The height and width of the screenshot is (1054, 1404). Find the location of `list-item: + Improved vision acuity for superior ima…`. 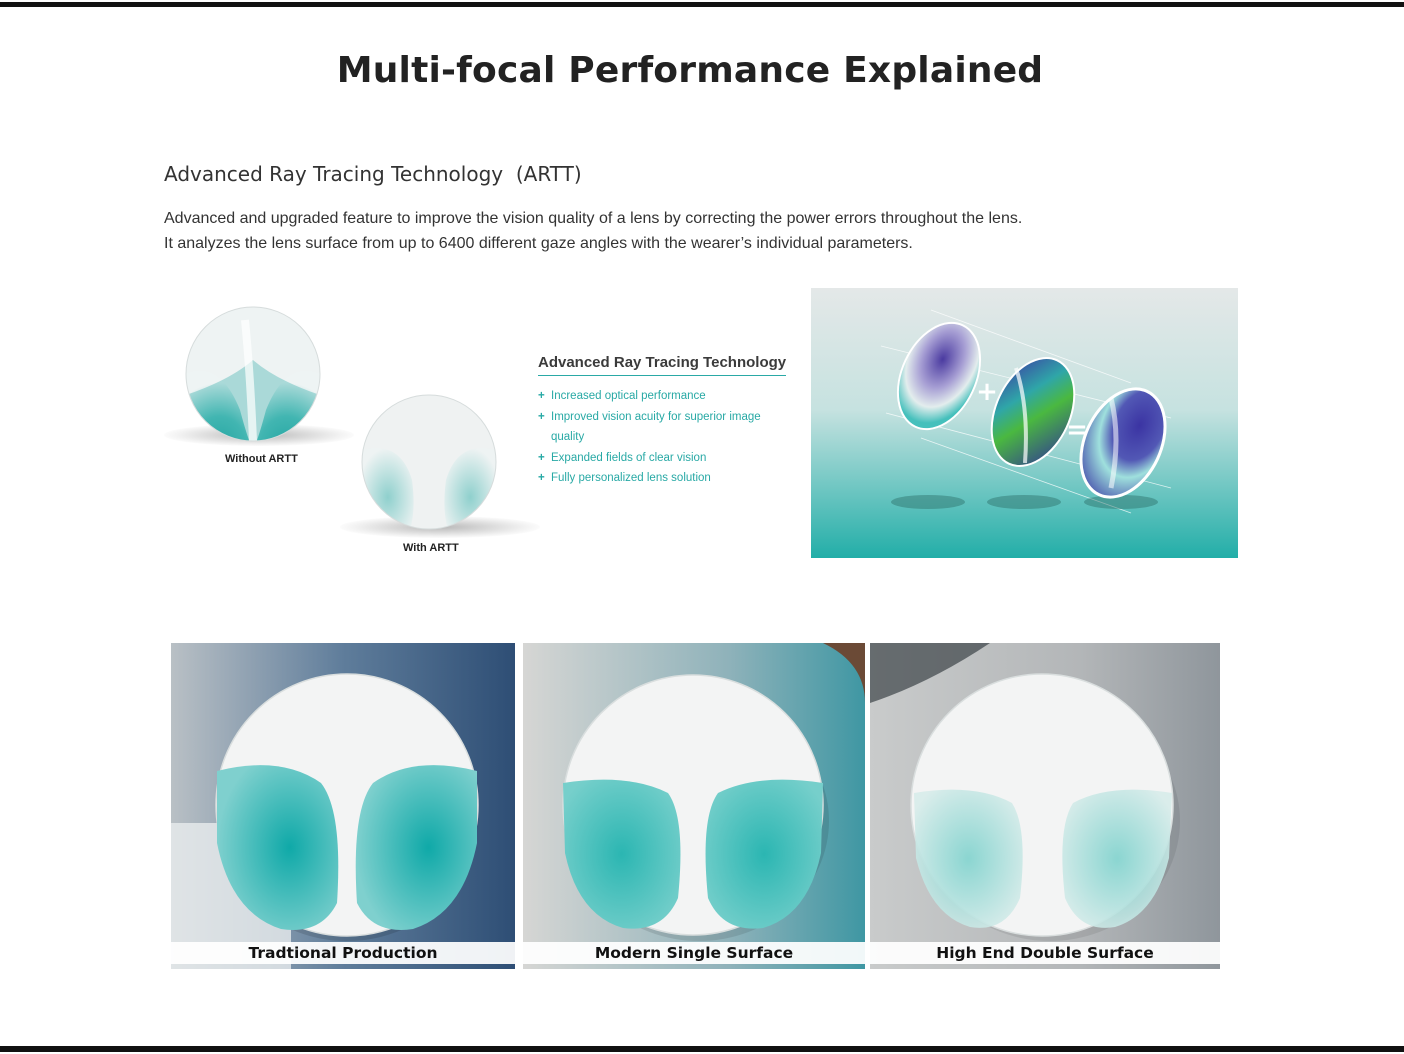

list-item: + Improved vision acuity for superior ima… is located at coordinates (663, 417).